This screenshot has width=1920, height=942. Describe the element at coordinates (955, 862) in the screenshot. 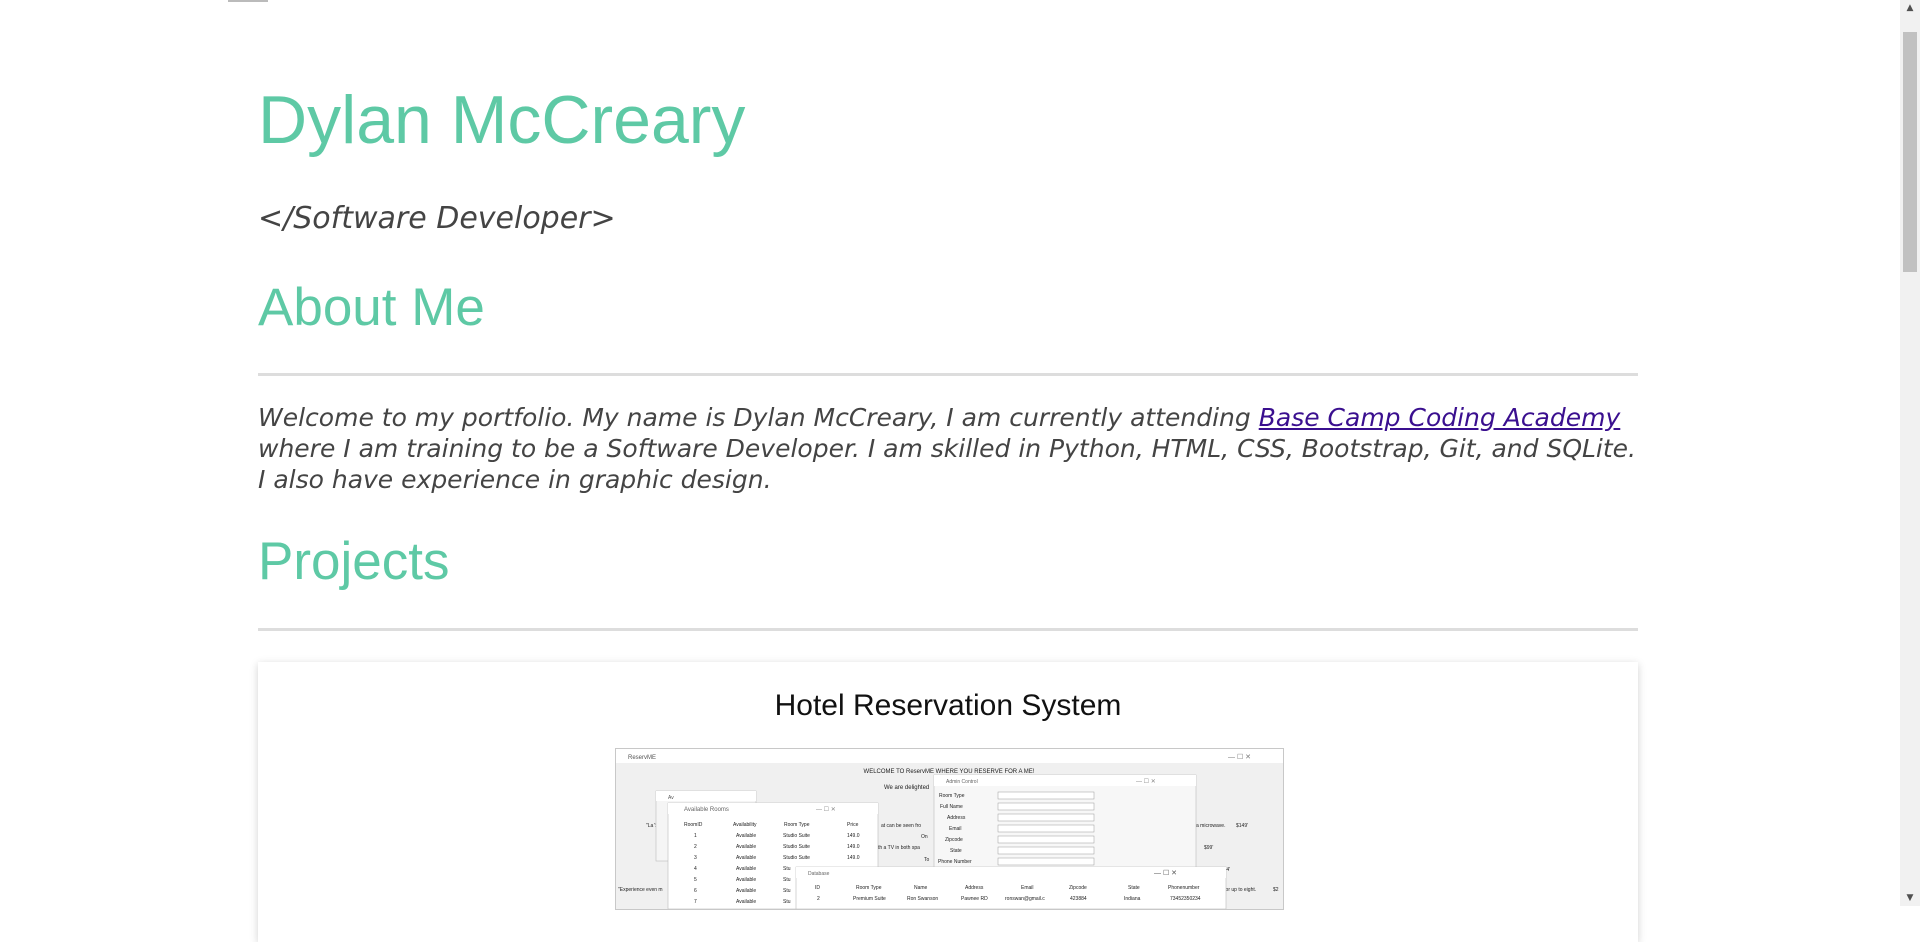

I see `svg-text: Phone Number` at that location.